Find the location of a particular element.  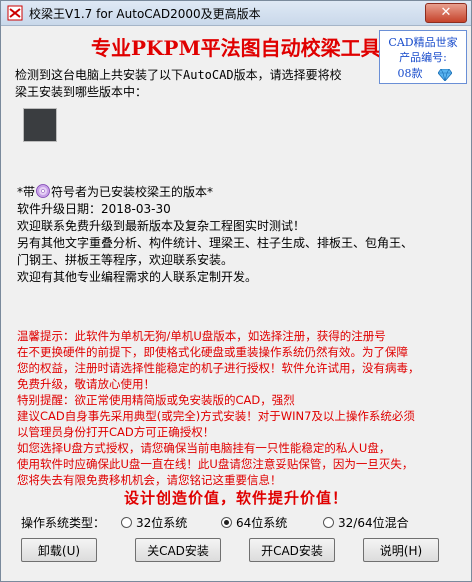

legend-line: *带 符号者为已安装校梁王的版本* is located at coordinates (242, 192).